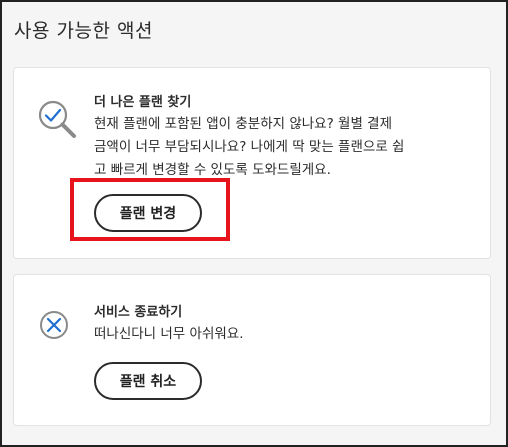 The width and height of the screenshot is (508, 447). What do you see at coordinates (143, 102) in the screenshot?
I see `find-plan-heading: 더 나은 플랜 찾기` at bounding box center [143, 102].